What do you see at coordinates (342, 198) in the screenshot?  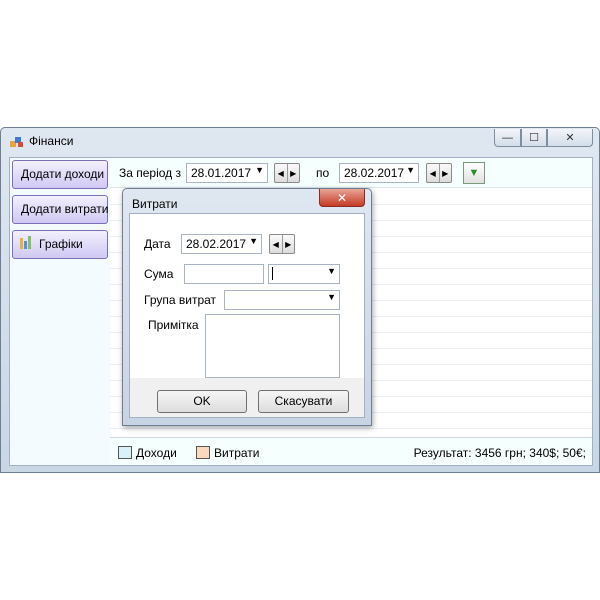 I see `dialog-close-button: ✕` at bounding box center [342, 198].